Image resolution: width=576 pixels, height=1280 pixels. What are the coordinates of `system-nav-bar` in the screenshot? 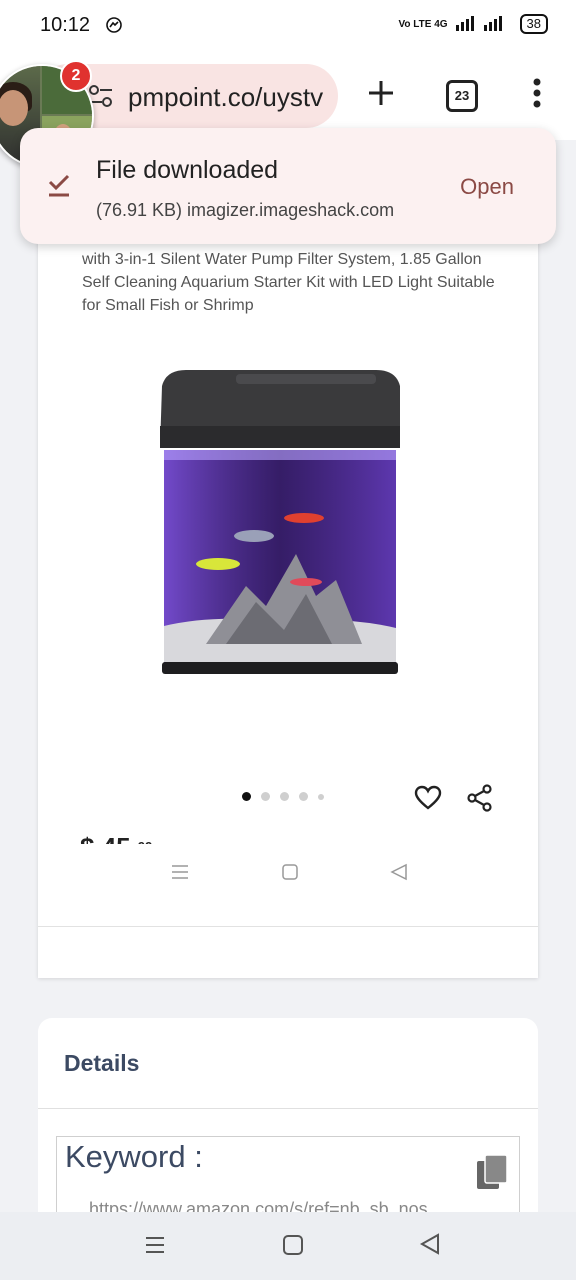 It's located at (288, 1246).